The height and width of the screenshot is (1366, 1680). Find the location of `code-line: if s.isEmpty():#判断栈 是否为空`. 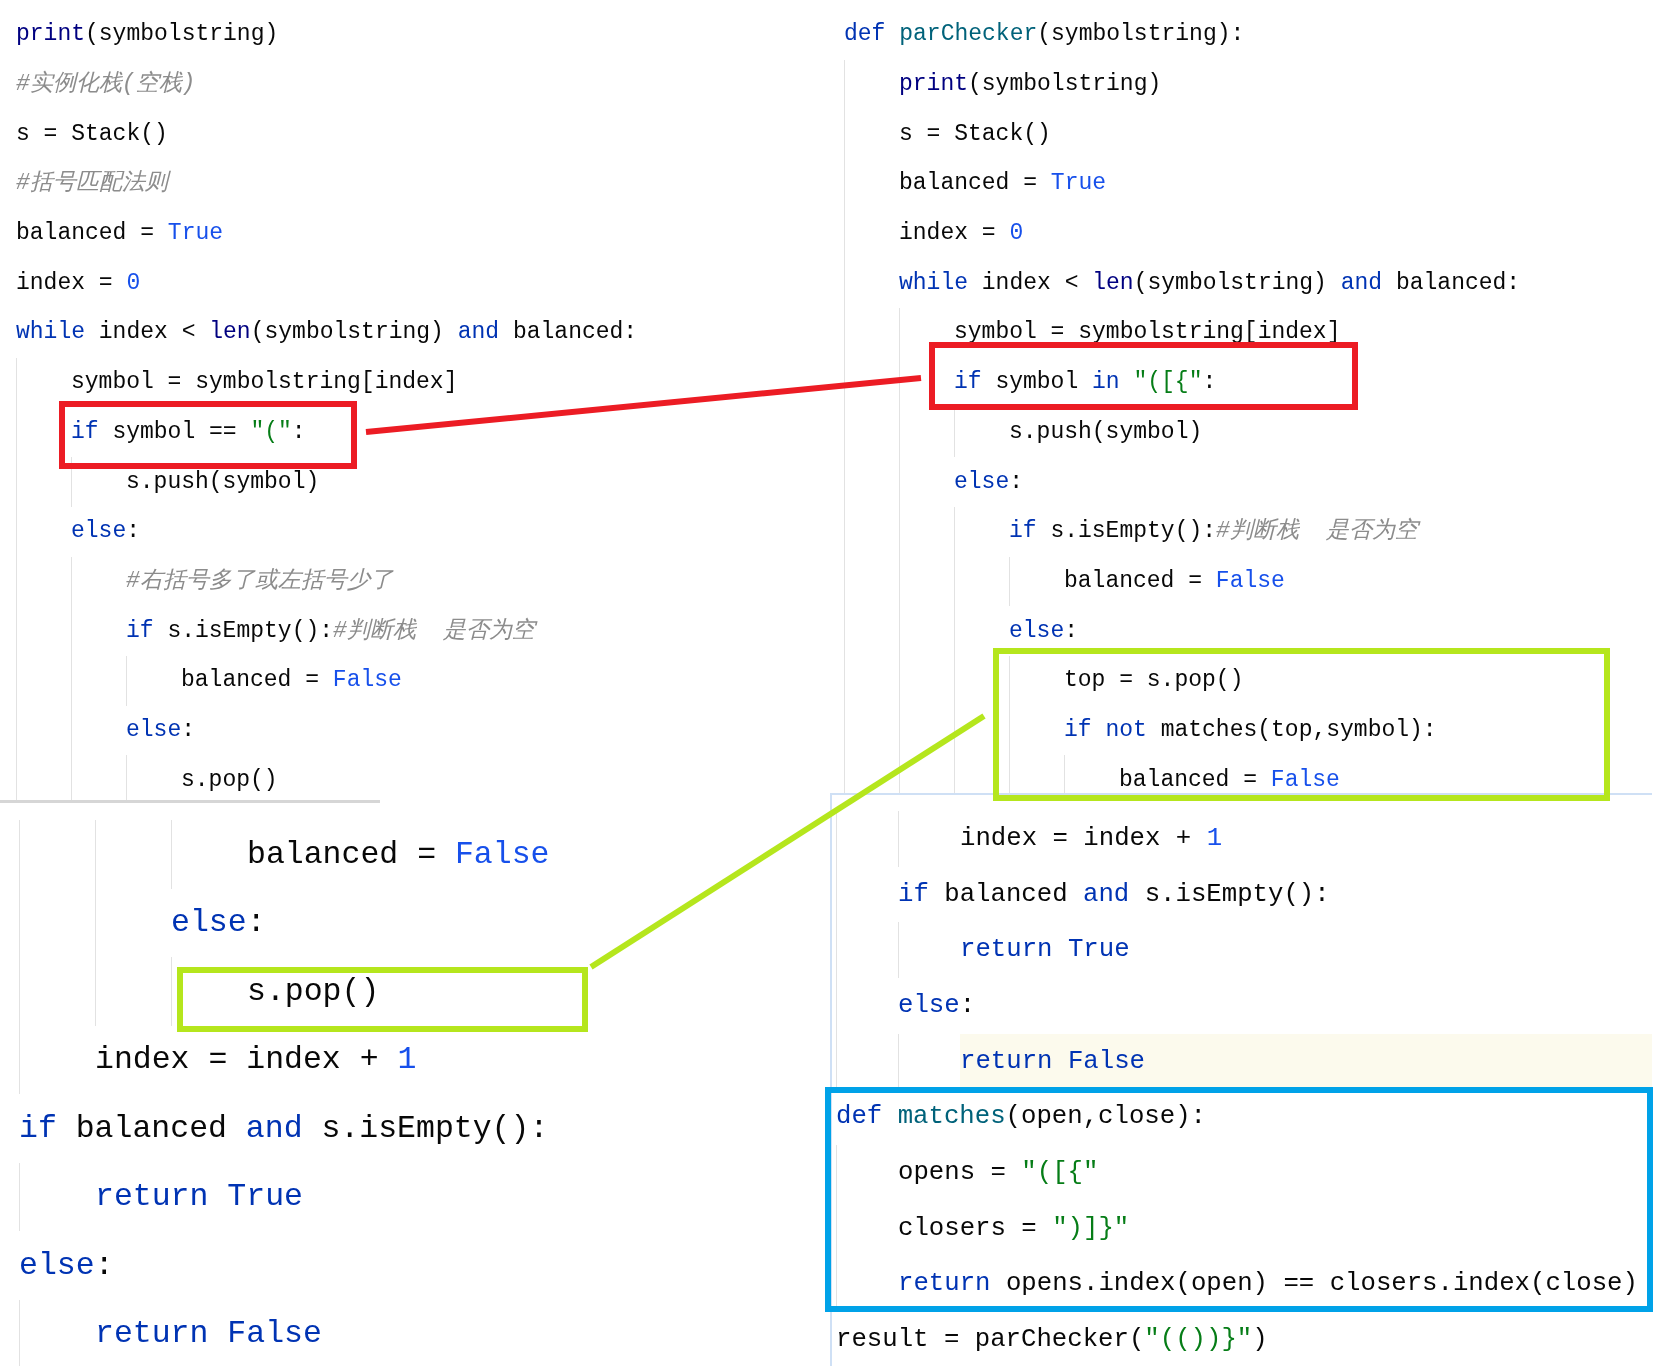

code-line: if s.isEmpty():#判断栈 是否为空 is located at coordinates (331, 631).